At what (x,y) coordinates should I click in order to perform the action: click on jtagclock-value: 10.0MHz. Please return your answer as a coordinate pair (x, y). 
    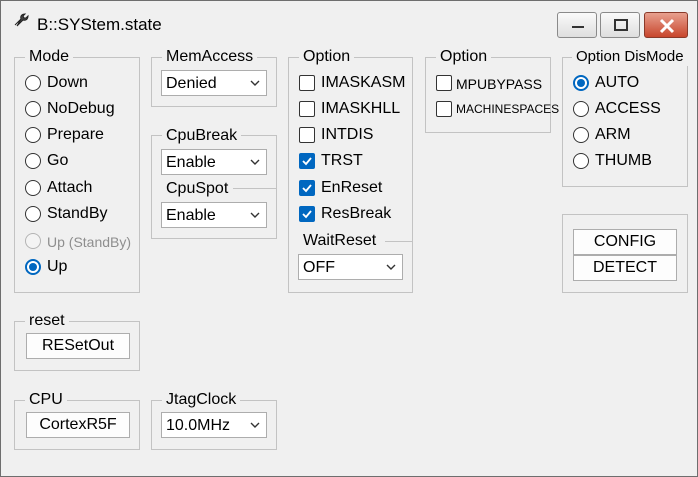
    Looking at the image, I should click on (198, 425).